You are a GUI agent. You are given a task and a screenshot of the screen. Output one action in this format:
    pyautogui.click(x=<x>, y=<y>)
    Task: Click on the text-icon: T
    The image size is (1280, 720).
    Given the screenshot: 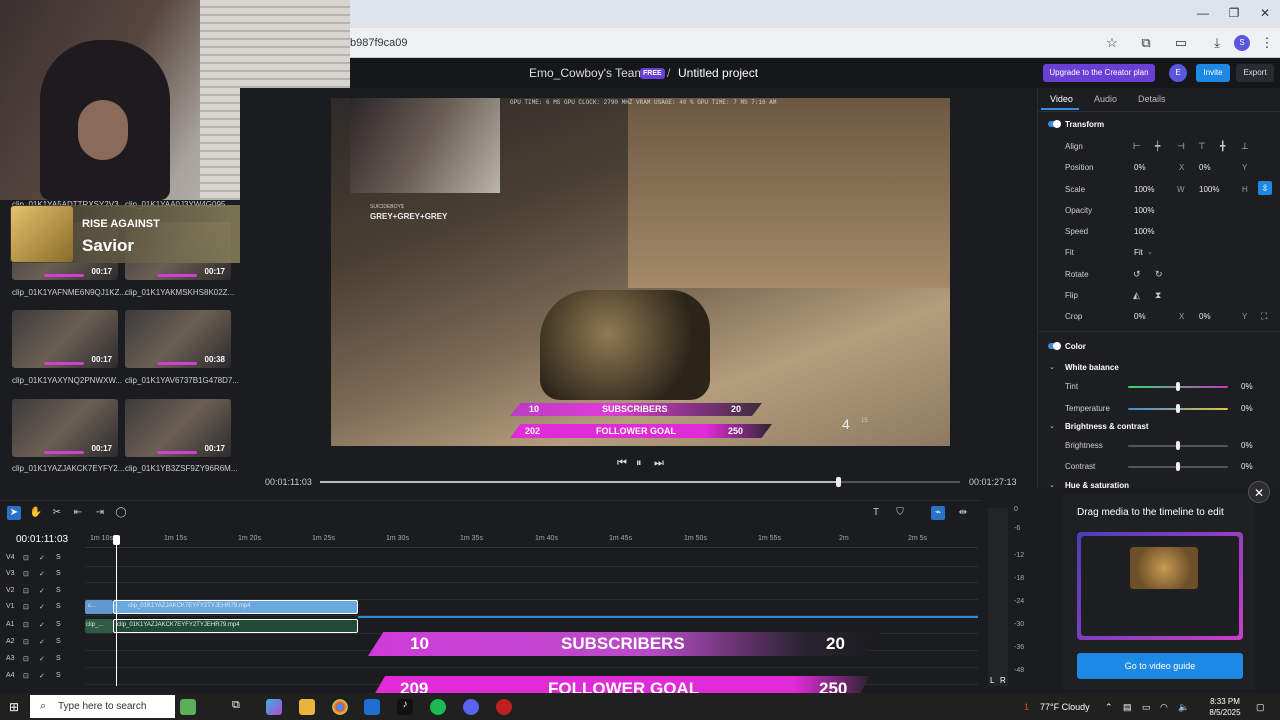 What is the action you would take?
    pyautogui.click(x=876, y=513)
    